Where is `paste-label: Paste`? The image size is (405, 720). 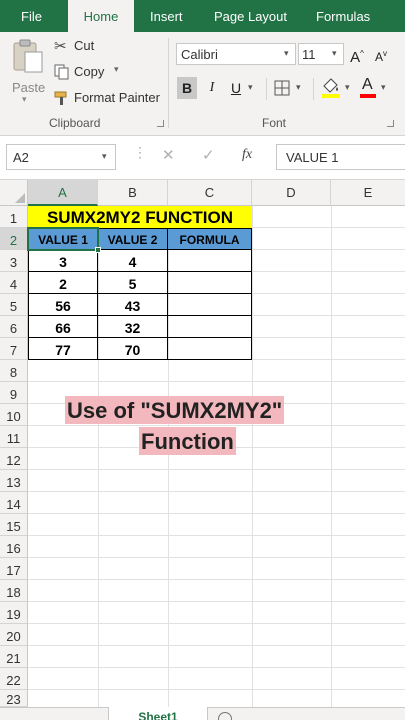 paste-label: Paste is located at coordinates (29, 87).